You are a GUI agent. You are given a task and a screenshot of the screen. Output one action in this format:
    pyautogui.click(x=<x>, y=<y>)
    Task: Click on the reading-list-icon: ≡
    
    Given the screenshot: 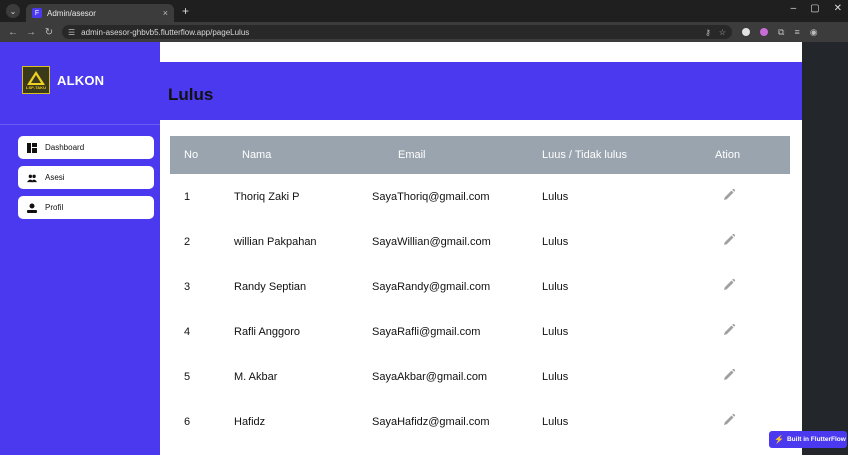 What is the action you would take?
    pyautogui.click(x=796, y=32)
    